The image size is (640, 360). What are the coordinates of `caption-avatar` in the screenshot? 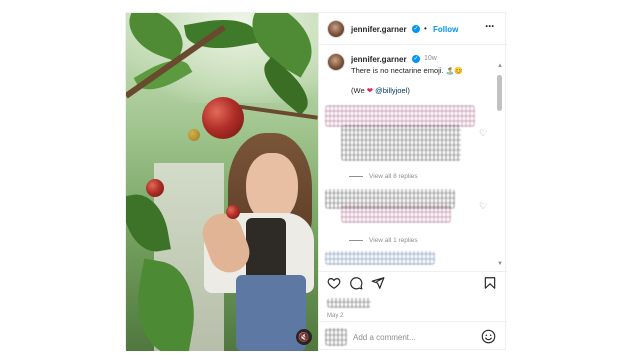 It's located at (336, 62).